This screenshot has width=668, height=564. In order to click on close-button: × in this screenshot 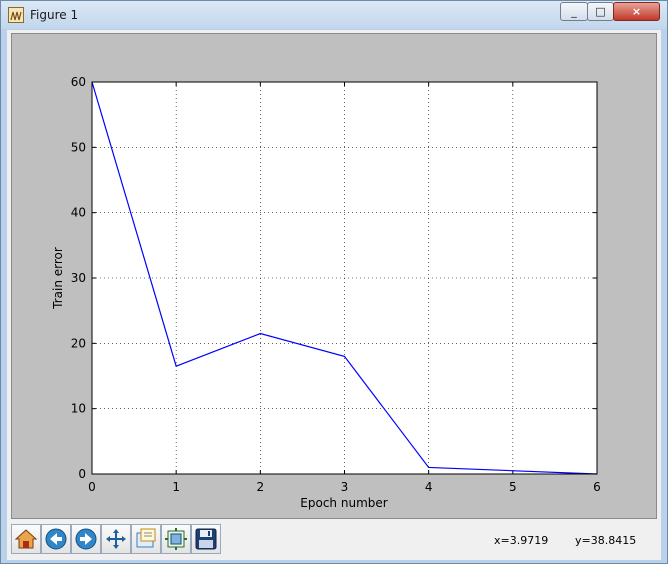, I will do `click(636, 11)`.